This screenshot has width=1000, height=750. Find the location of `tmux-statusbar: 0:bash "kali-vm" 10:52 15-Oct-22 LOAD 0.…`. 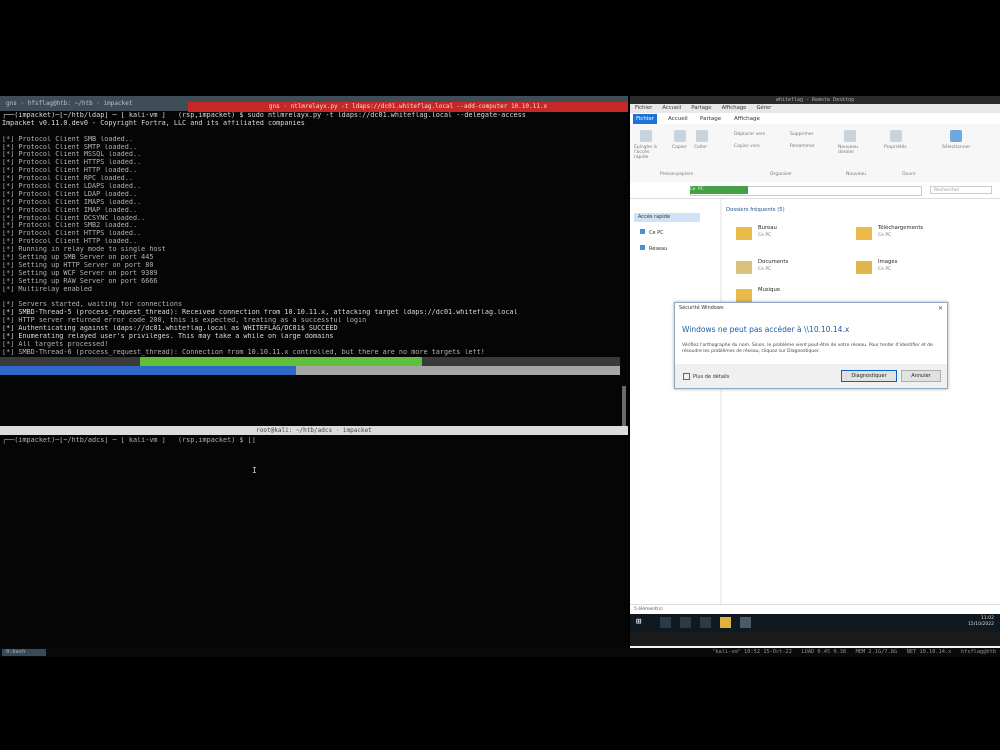

tmux-statusbar: 0:bash "kali-vm" 10:52 15-Oct-22 LOAD 0.… is located at coordinates (500, 652).